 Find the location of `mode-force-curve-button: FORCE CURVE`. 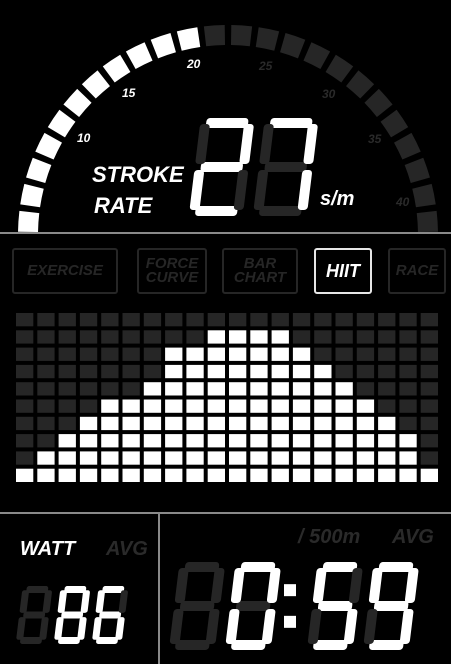

mode-force-curve-button: FORCE CURVE is located at coordinates (172, 271).